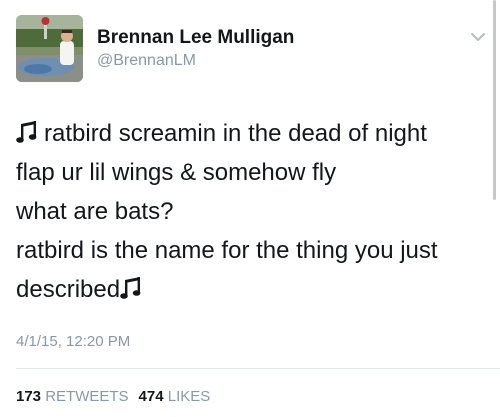 The image size is (500, 417). Describe the element at coordinates (151, 396) in the screenshot. I see `likes-count: 474` at that location.